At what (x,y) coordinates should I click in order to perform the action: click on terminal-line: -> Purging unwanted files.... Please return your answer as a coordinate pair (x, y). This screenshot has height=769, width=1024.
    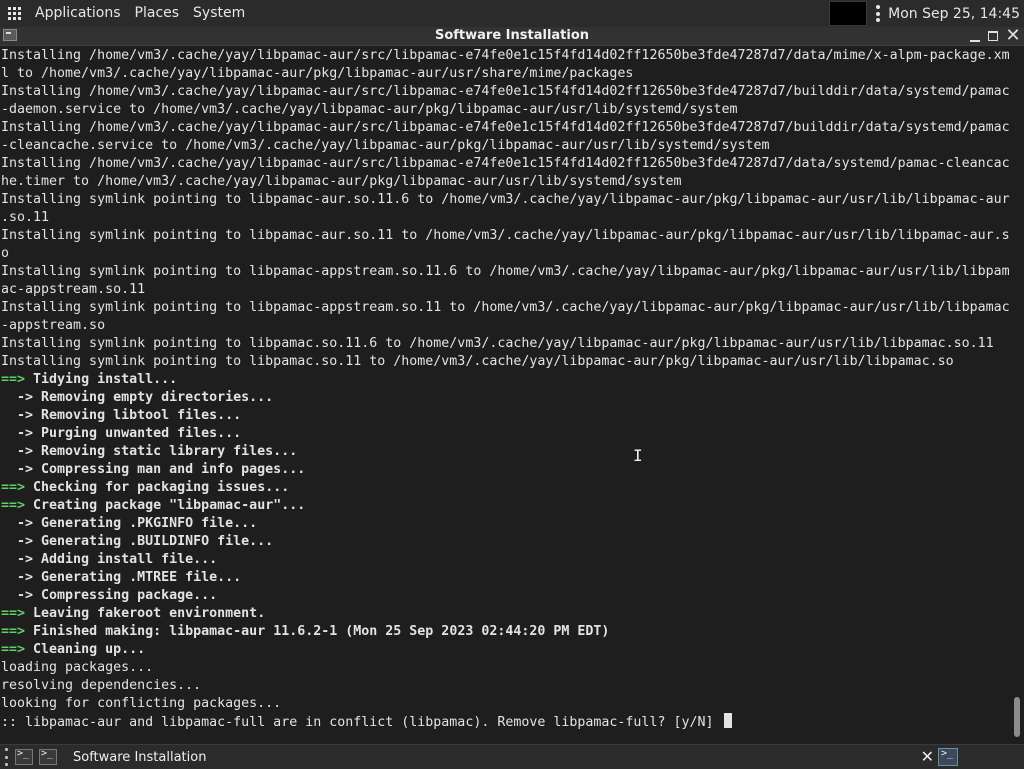
    Looking at the image, I should click on (505, 434).